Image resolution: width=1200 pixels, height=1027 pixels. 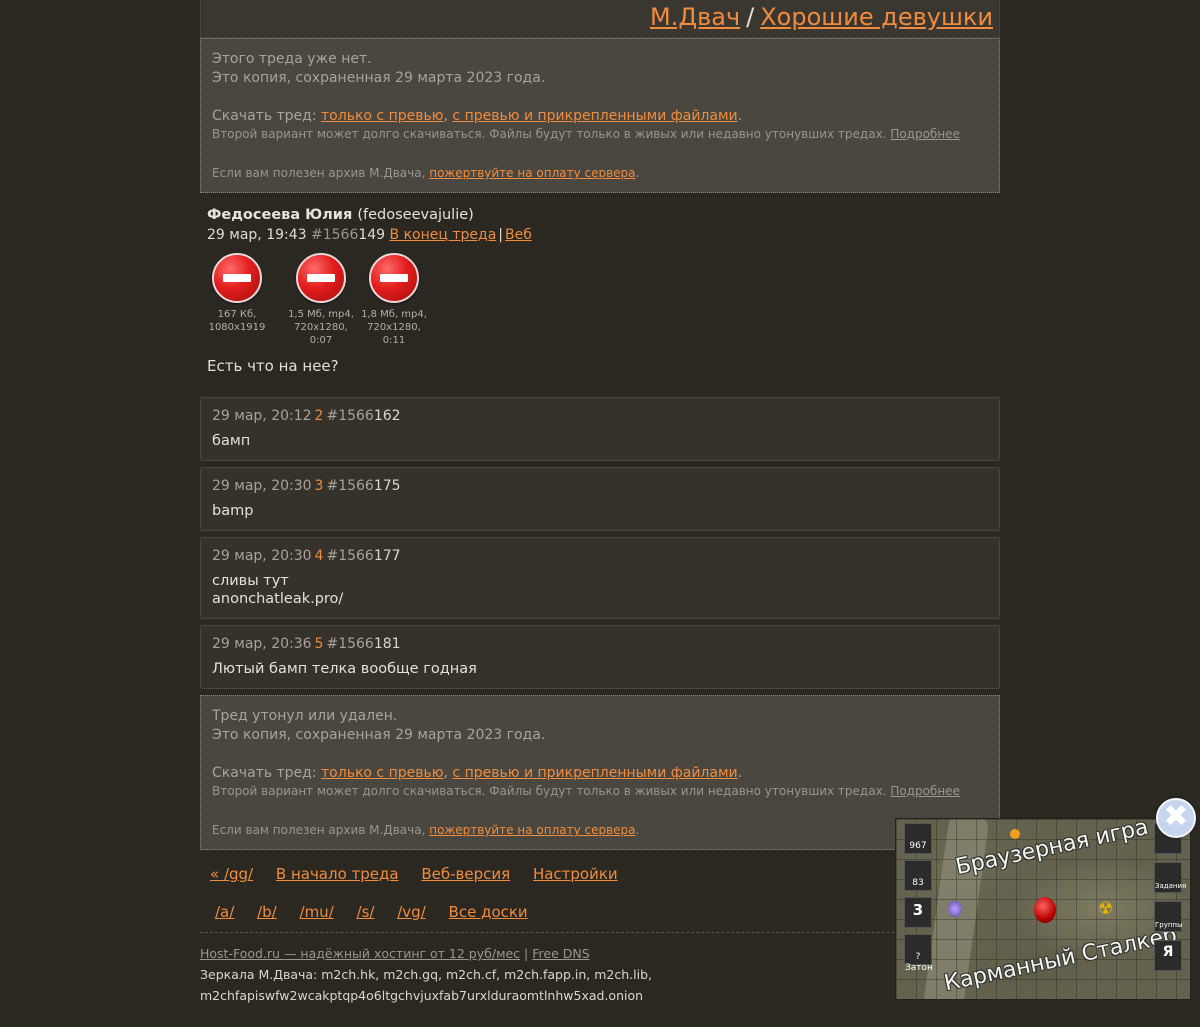 I want to click on attachment-2: 1,5 Мб, mp4, 720x1280, 0:07, so click(x=321, y=300).